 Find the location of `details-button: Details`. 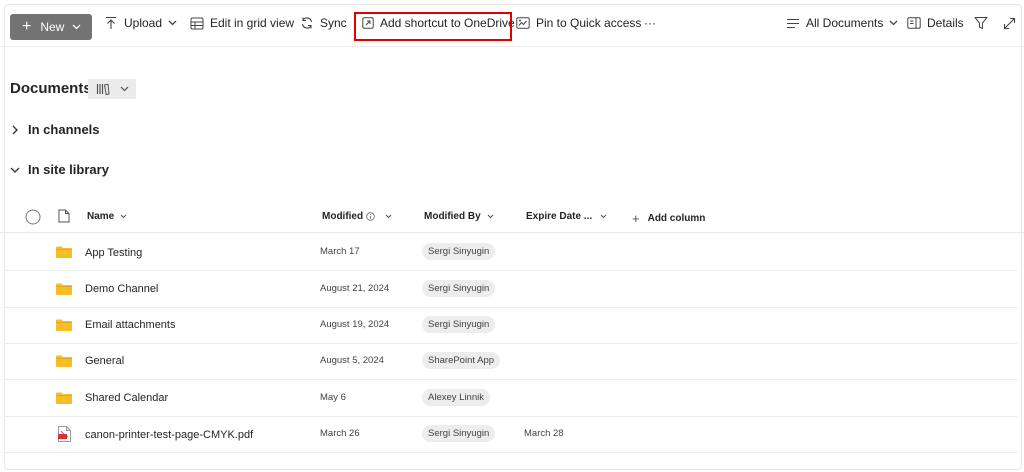

details-button: Details is located at coordinates (935, 23).